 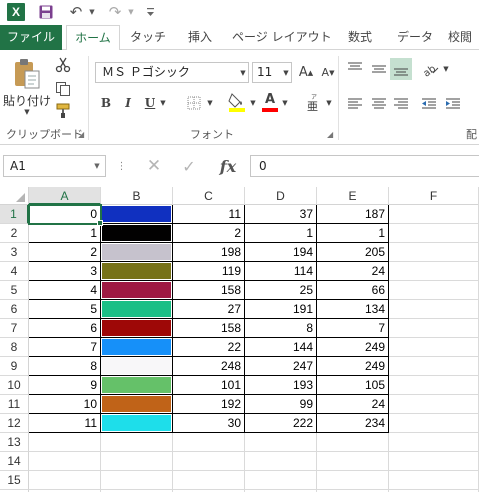 What do you see at coordinates (434, 233) in the screenshot?
I see `cell-f2` at bounding box center [434, 233].